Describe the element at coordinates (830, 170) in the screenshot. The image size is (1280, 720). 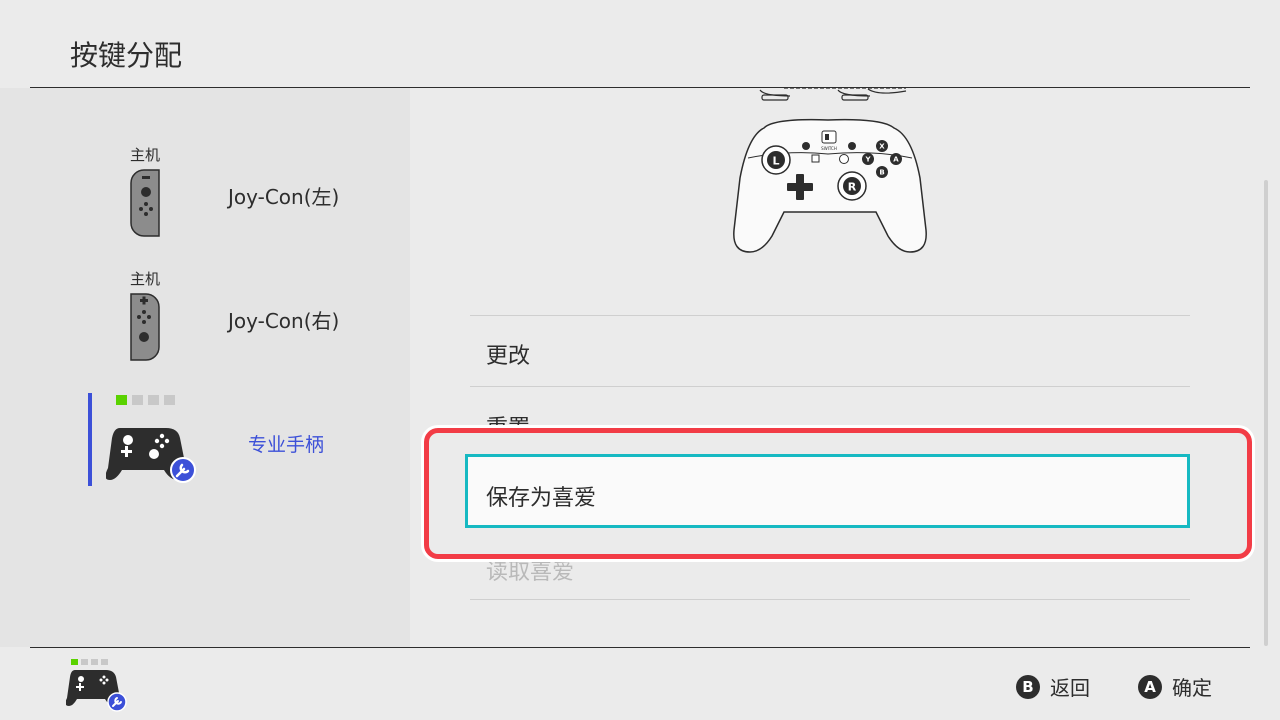
I see `controller-diagram: L R SWITCH XY A B` at that location.